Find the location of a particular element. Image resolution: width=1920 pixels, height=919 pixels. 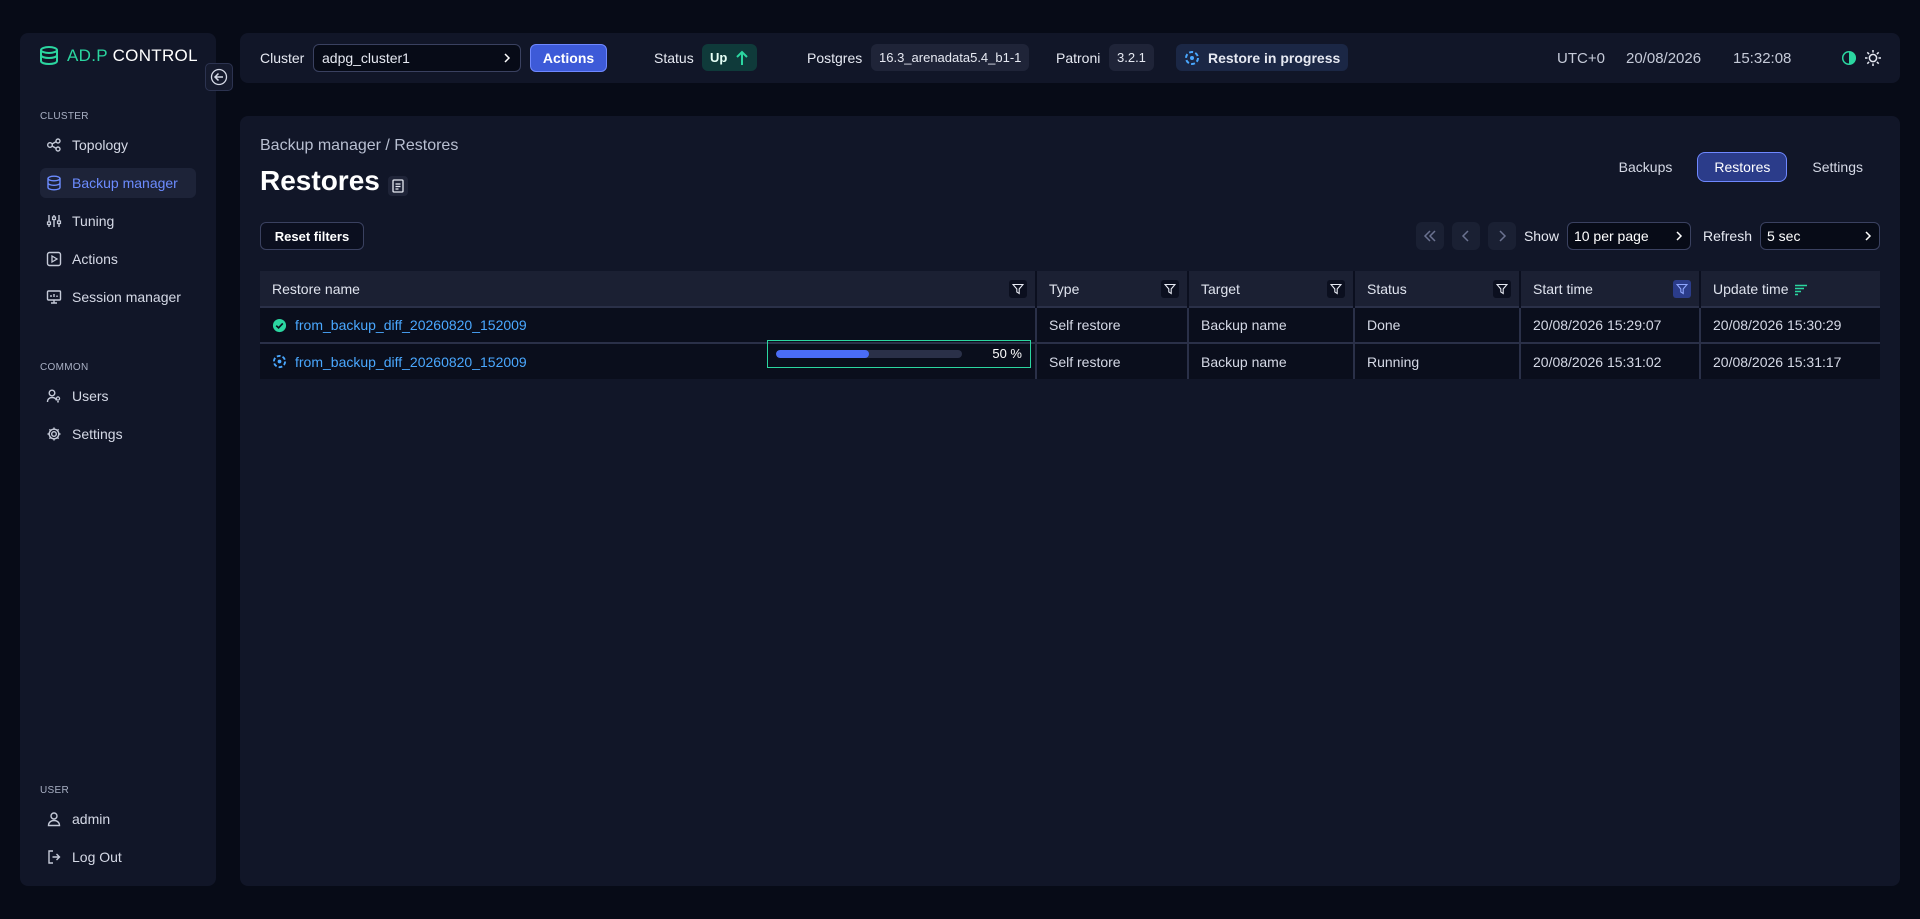

column-title: Status is located at coordinates (1387, 288).